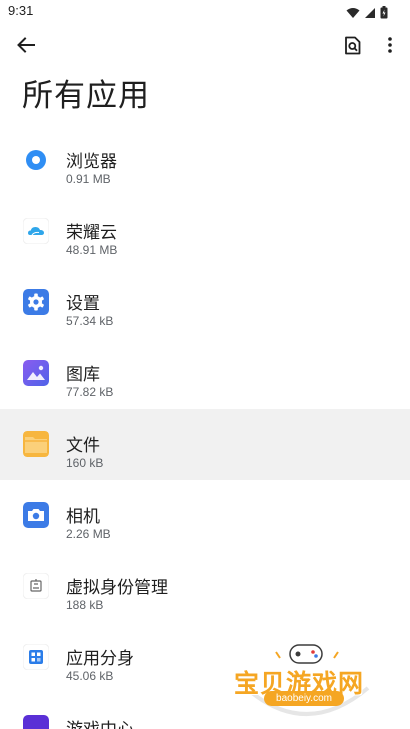 The image size is (410, 729). What do you see at coordinates (205, 657) in the screenshot?
I see `app-row-app-clone: 应用分身 45.06 kB` at bounding box center [205, 657].